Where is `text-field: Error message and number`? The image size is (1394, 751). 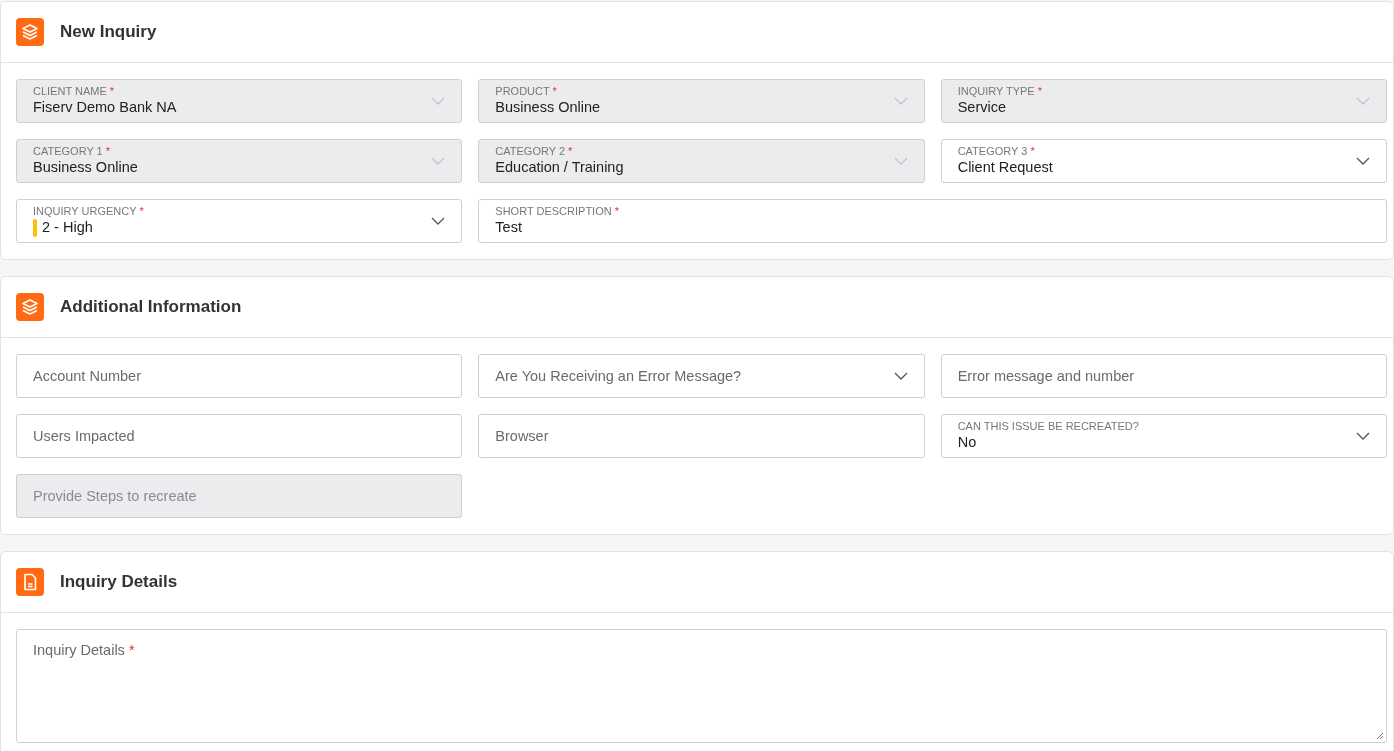 text-field: Error message and number is located at coordinates (1163, 376).